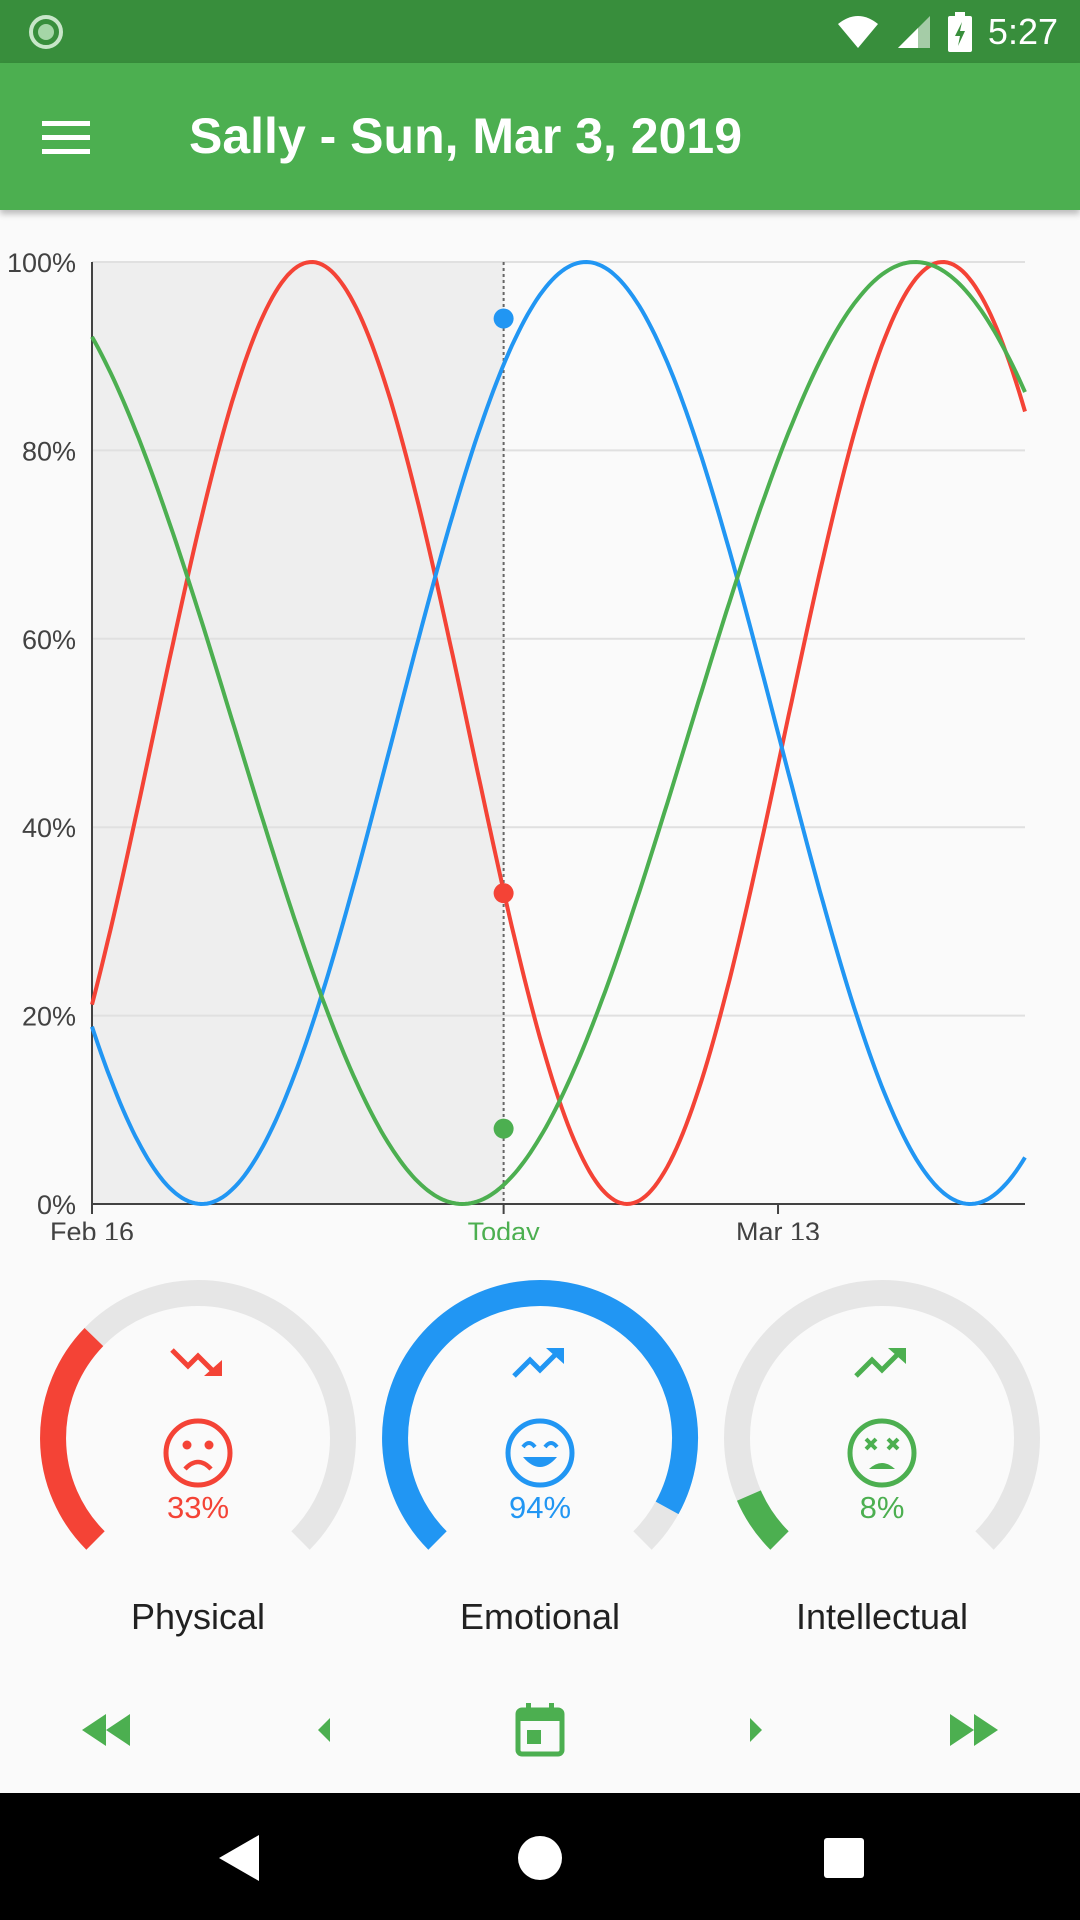 This screenshot has height=1920, width=1080. I want to click on cell-signal-icon, so click(913, 32).